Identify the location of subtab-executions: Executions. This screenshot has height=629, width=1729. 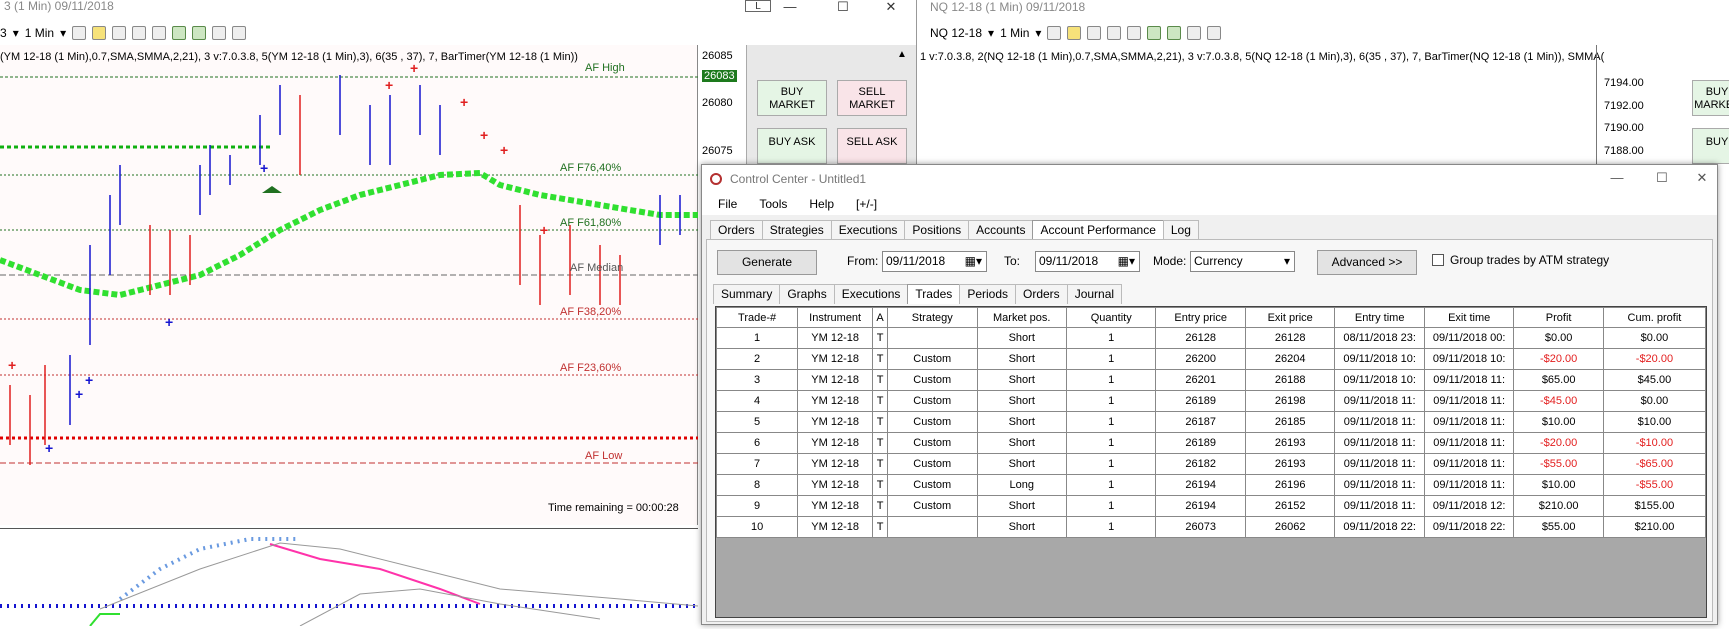
(871, 294).